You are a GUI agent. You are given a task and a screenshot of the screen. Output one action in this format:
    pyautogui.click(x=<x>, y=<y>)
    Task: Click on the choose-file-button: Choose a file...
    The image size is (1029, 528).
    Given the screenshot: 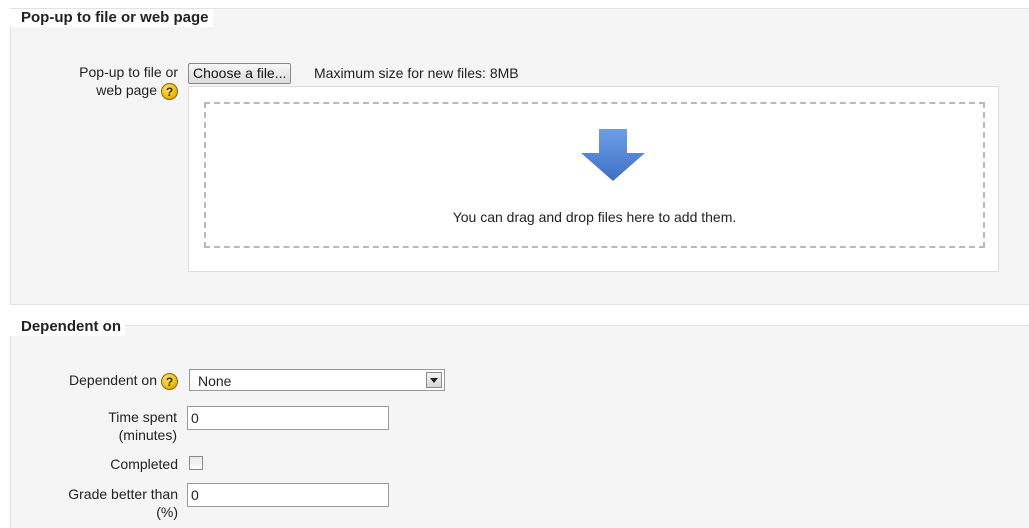 What is the action you would take?
    pyautogui.click(x=240, y=73)
    